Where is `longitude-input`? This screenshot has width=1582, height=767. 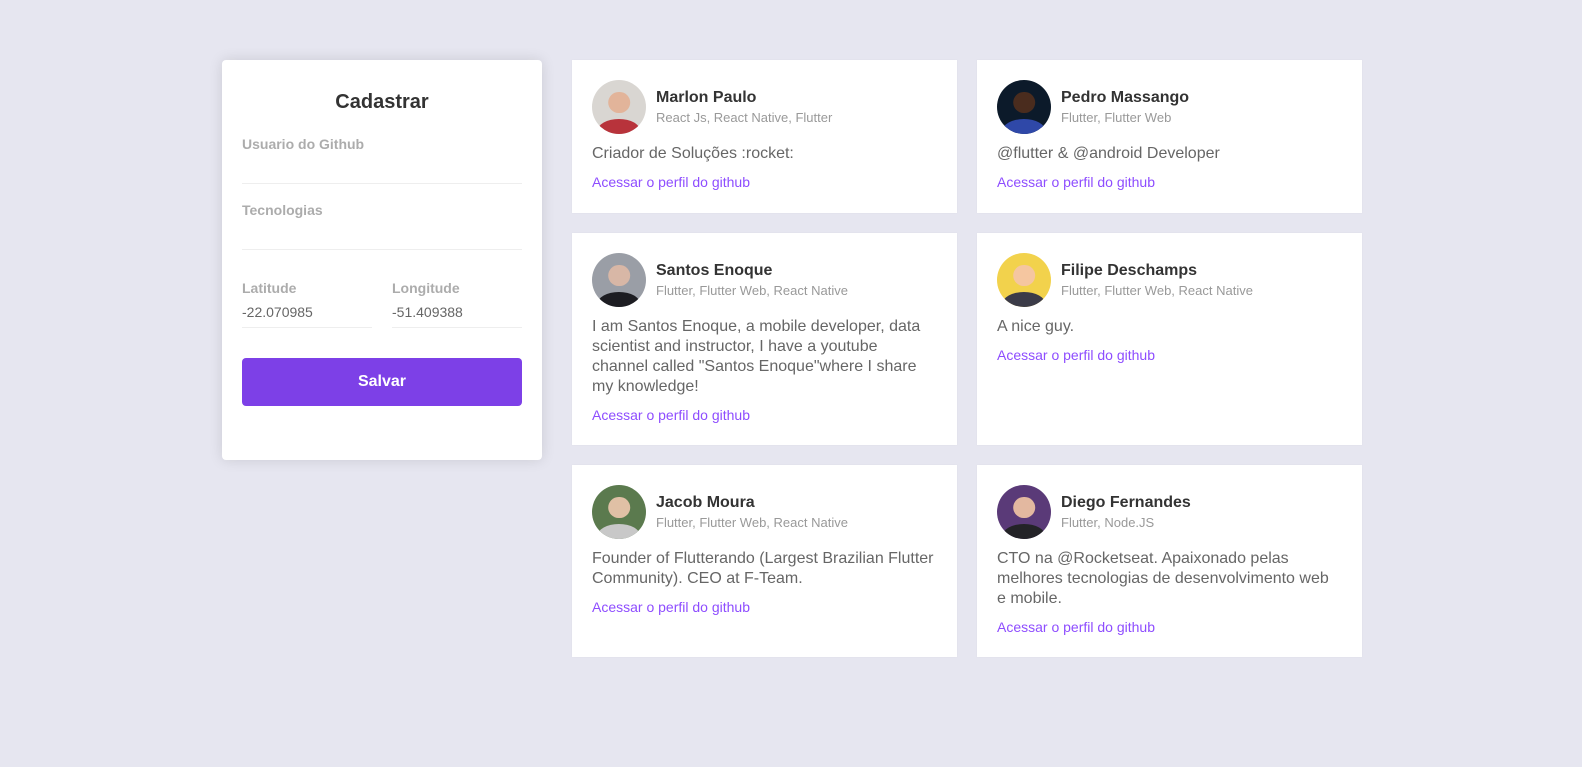 longitude-input is located at coordinates (457, 312).